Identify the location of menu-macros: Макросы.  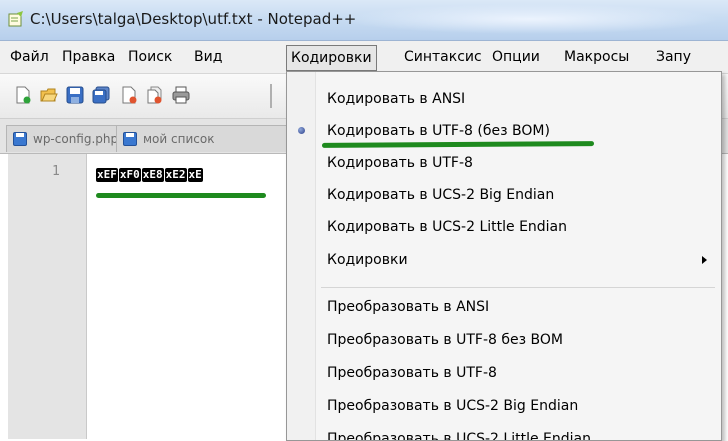
(596, 57).